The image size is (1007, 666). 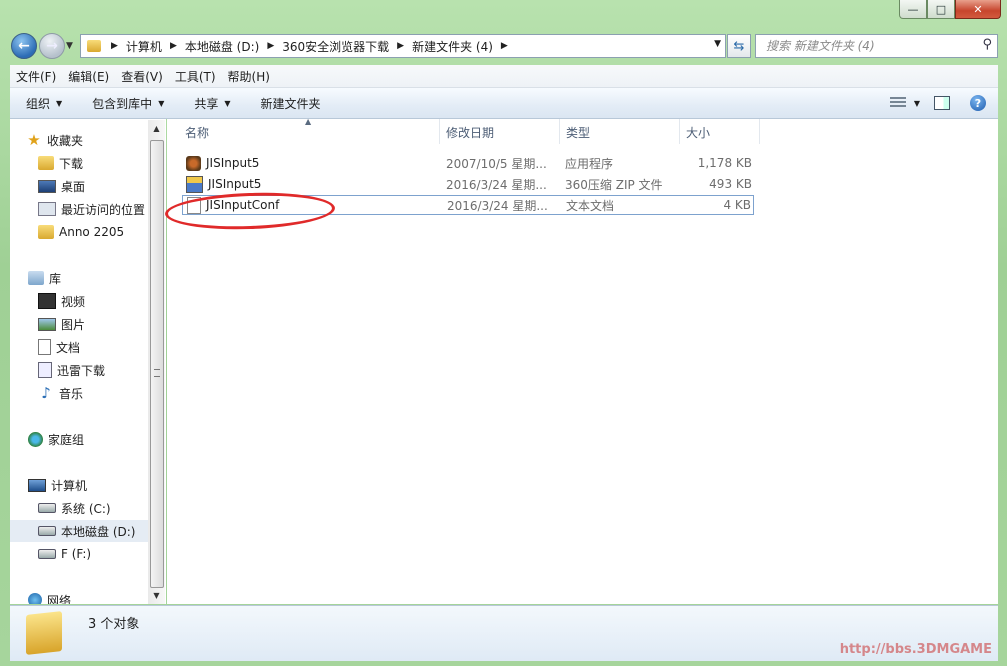 I want to click on nav-label: Anno 2205, so click(x=92, y=232).